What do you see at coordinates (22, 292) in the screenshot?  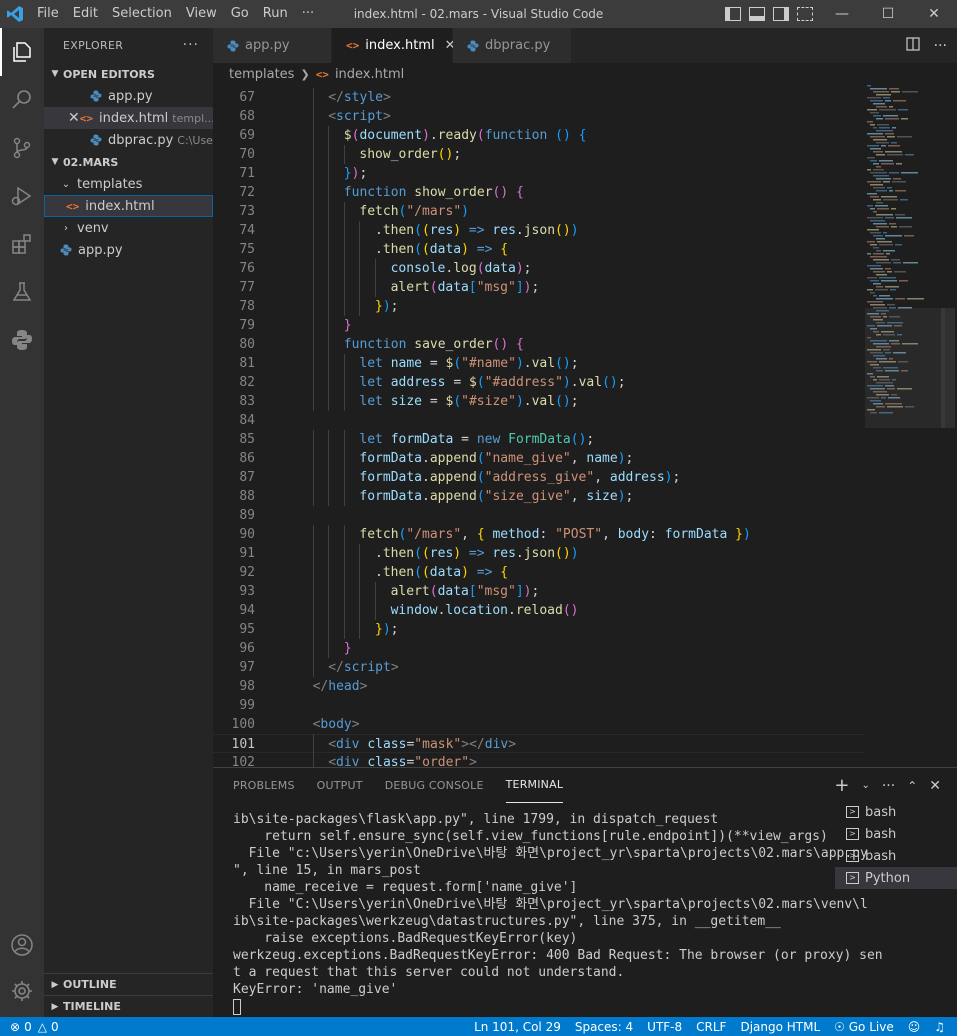 I see `testing-icon` at bounding box center [22, 292].